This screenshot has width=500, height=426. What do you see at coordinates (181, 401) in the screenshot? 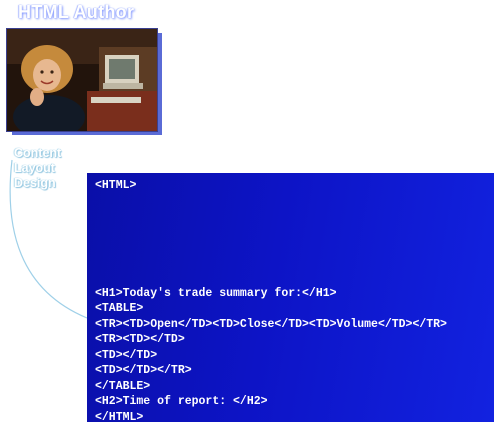
I see `code-line: <H2>Time of report: </H2>` at bounding box center [181, 401].